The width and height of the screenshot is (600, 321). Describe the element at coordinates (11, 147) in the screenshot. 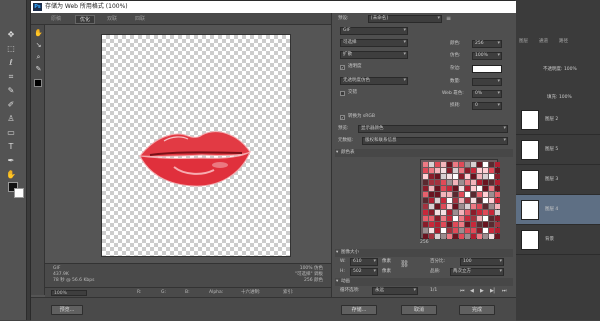

I see `text-tool-icon: T` at that location.